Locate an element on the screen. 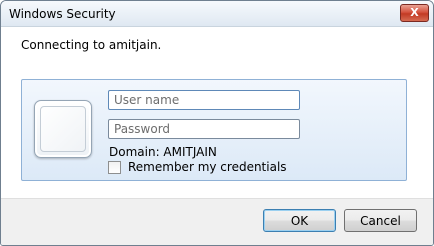 This screenshot has width=434, height=246. close-button: X is located at coordinates (414, 13).